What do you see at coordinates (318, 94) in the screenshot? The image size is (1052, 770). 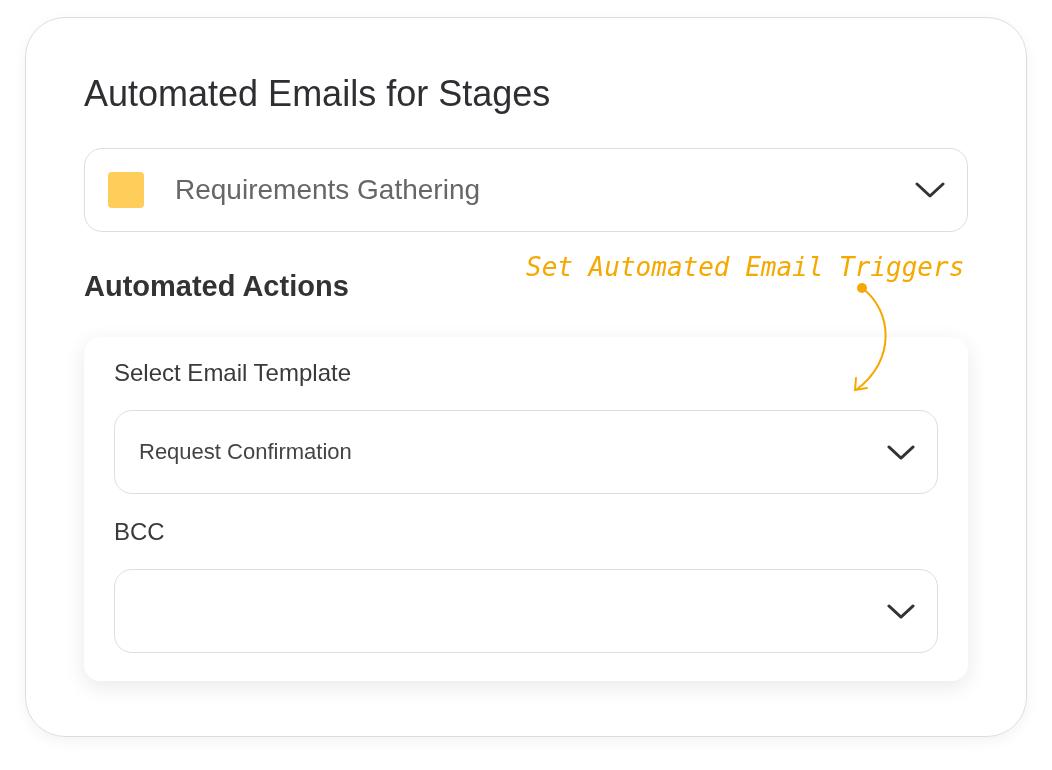 I see `card-title: Automated Emails for Stages` at bounding box center [318, 94].